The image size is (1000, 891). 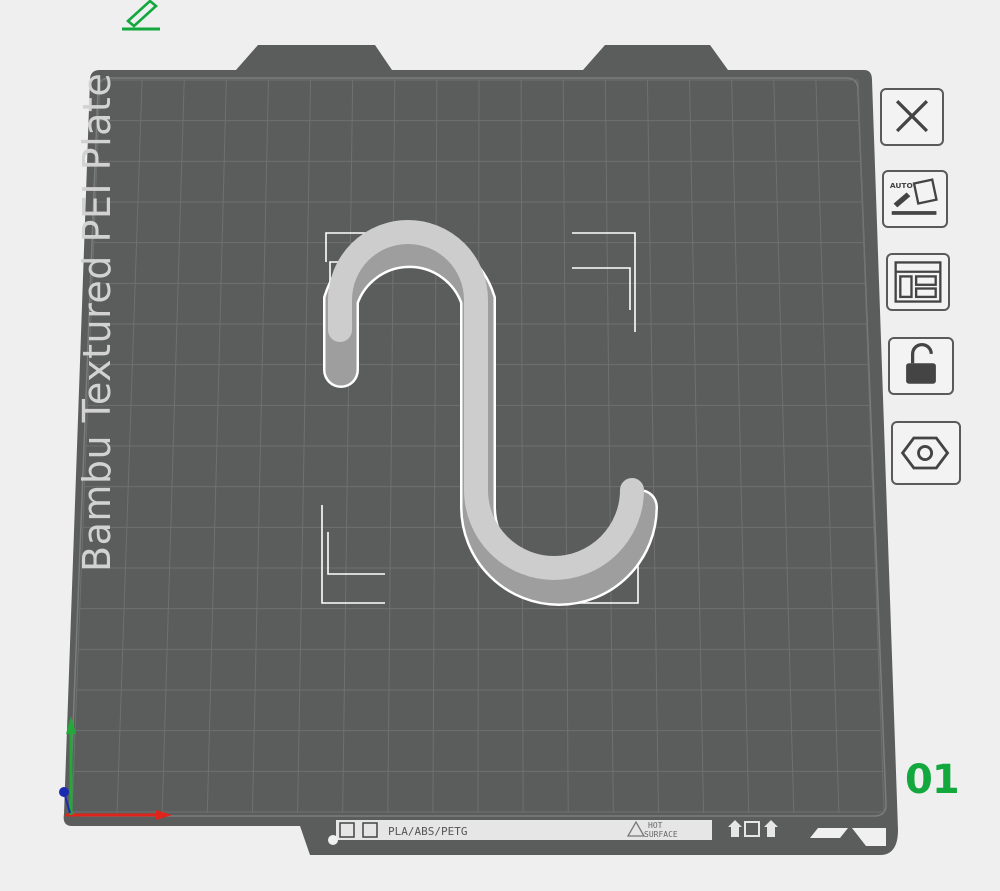 I want to click on arrange-button, so click(x=918, y=282).